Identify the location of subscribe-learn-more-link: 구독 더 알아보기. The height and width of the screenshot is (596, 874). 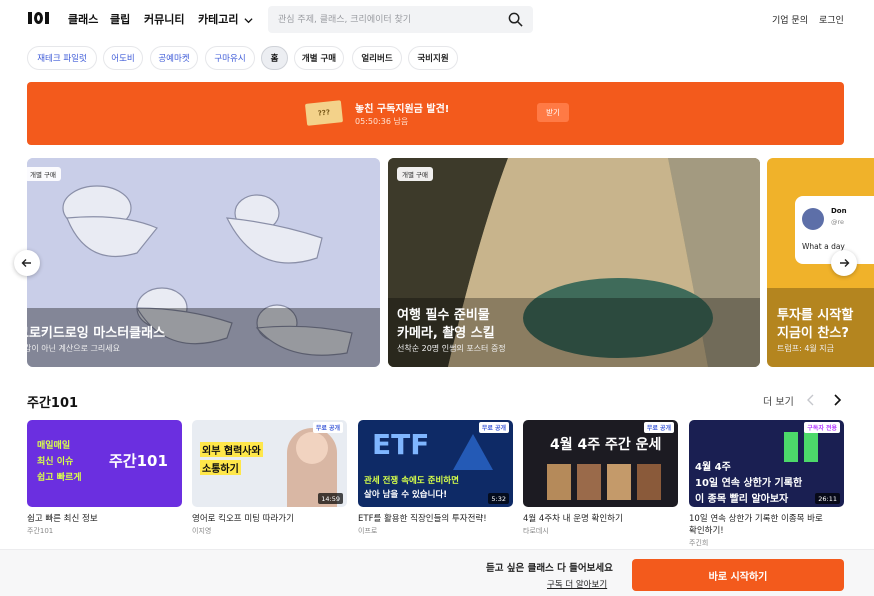
(577, 584).